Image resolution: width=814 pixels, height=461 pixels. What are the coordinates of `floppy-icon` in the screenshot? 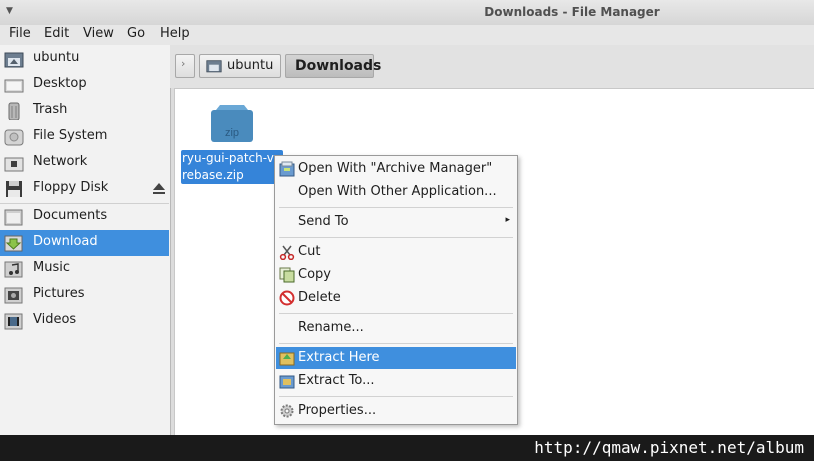 It's located at (14, 189).